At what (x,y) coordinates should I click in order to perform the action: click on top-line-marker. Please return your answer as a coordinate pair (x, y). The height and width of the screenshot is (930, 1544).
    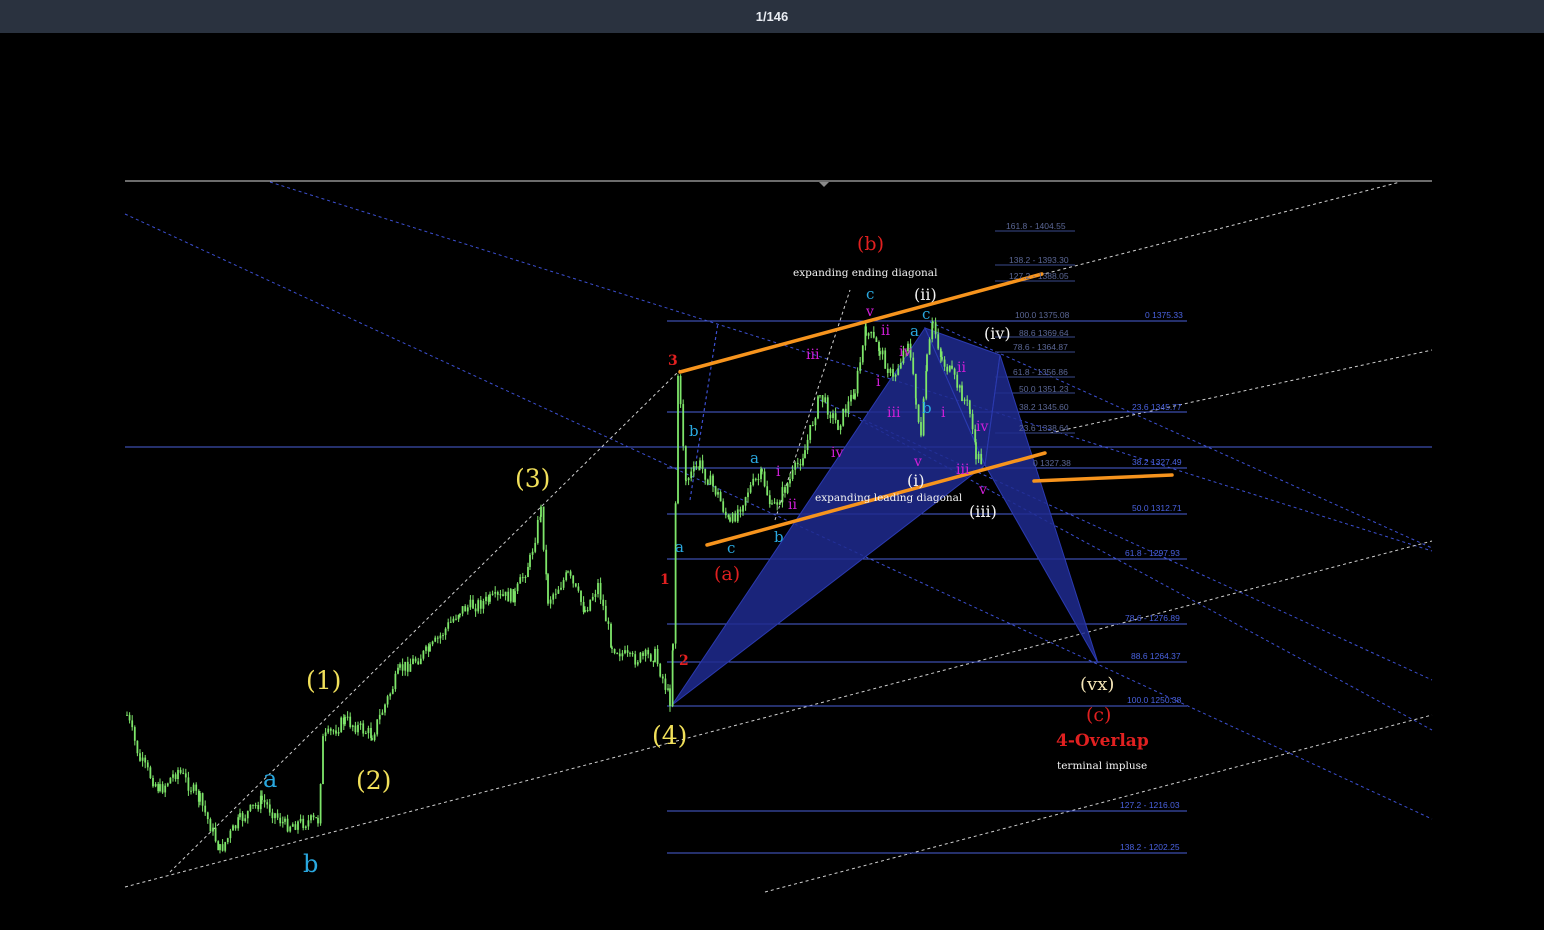
    Looking at the image, I should click on (824, 184).